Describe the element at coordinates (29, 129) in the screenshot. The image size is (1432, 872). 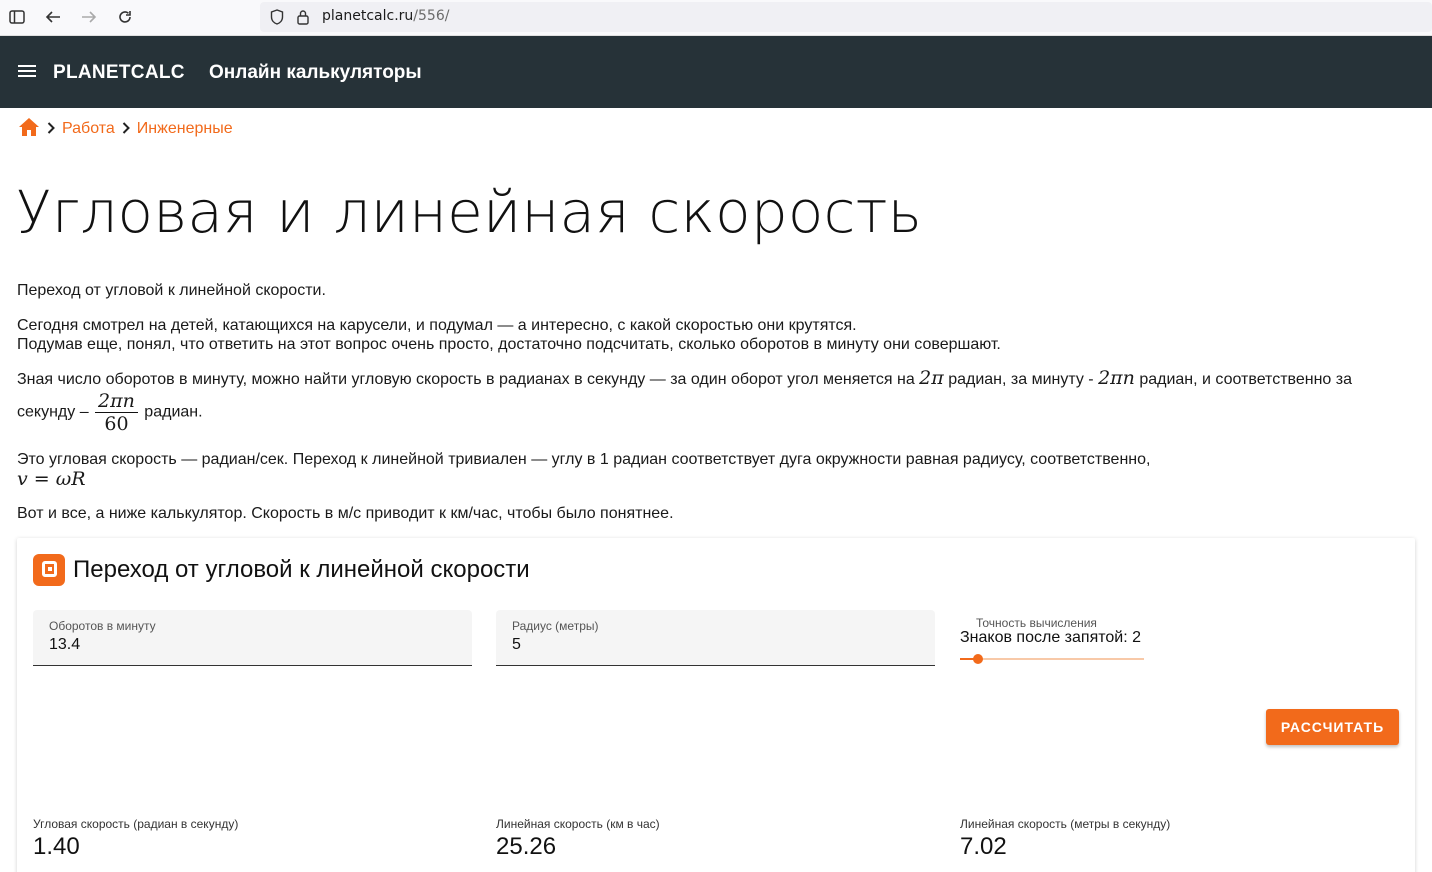
I see `home-icon` at that location.